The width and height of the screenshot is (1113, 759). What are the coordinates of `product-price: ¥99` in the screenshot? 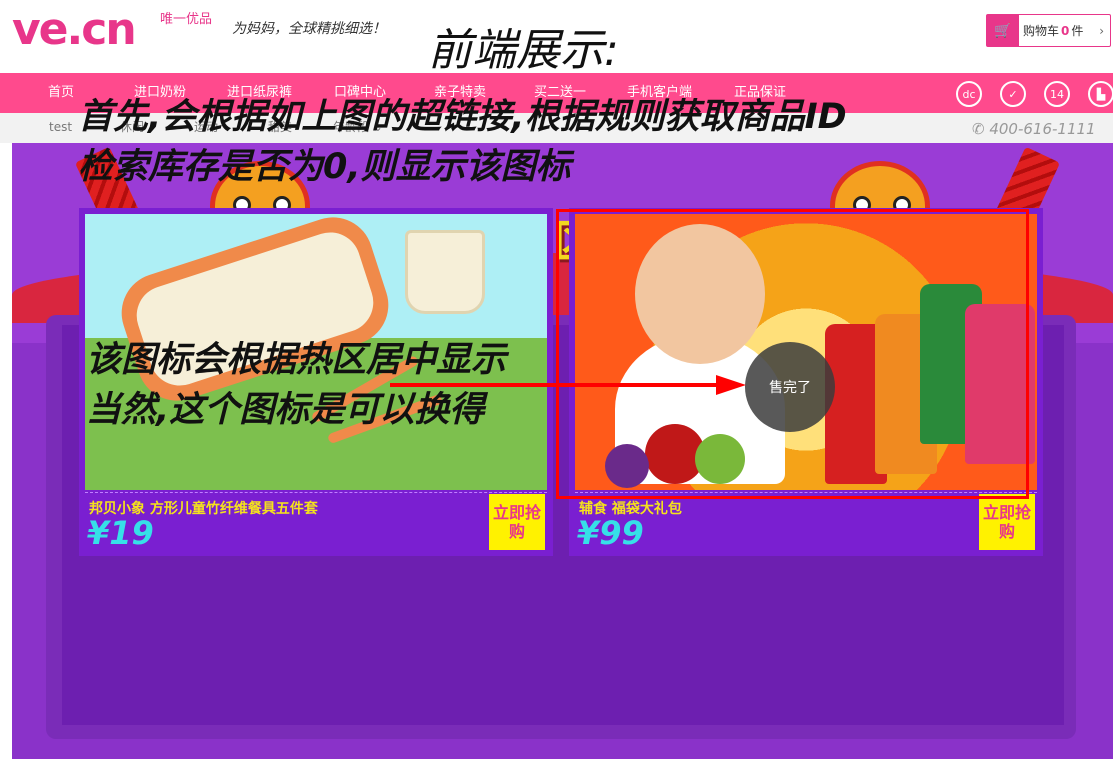 It's located at (610, 533).